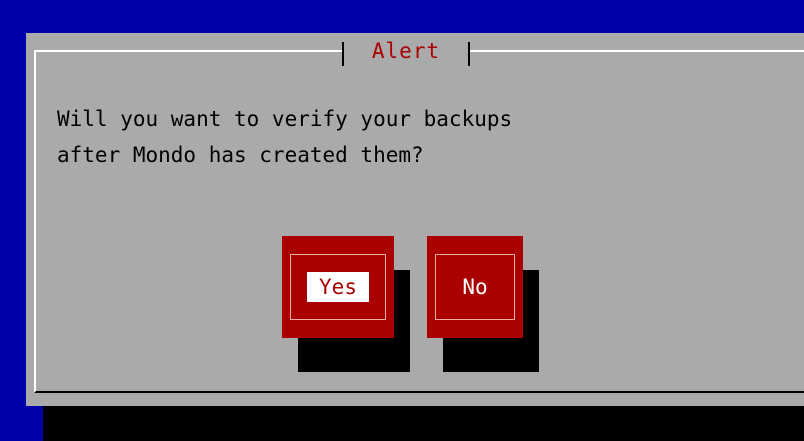 The width and height of the screenshot is (804, 441). What do you see at coordinates (240, 155) in the screenshot?
I see `message-line-2: after Mondo has created them?` at bounding box center [240, 155].